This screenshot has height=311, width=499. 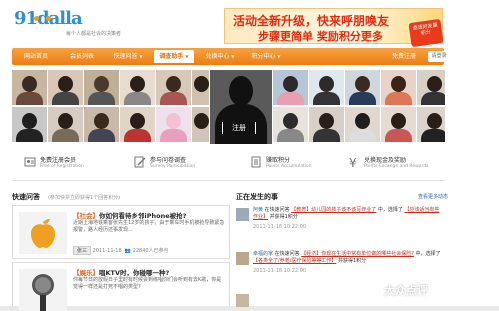 I want to click on microphone-icon, so click(x=43, y=290).